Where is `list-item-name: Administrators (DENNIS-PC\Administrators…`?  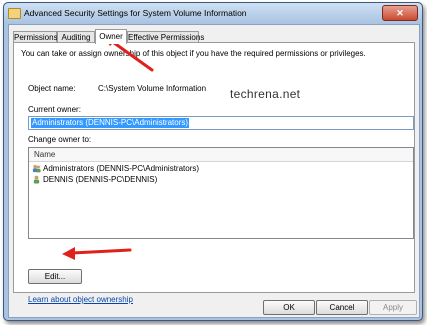 list-item-name: Administrators (DENNIS-PC\Administrators… is located at coordinates (121, 168).